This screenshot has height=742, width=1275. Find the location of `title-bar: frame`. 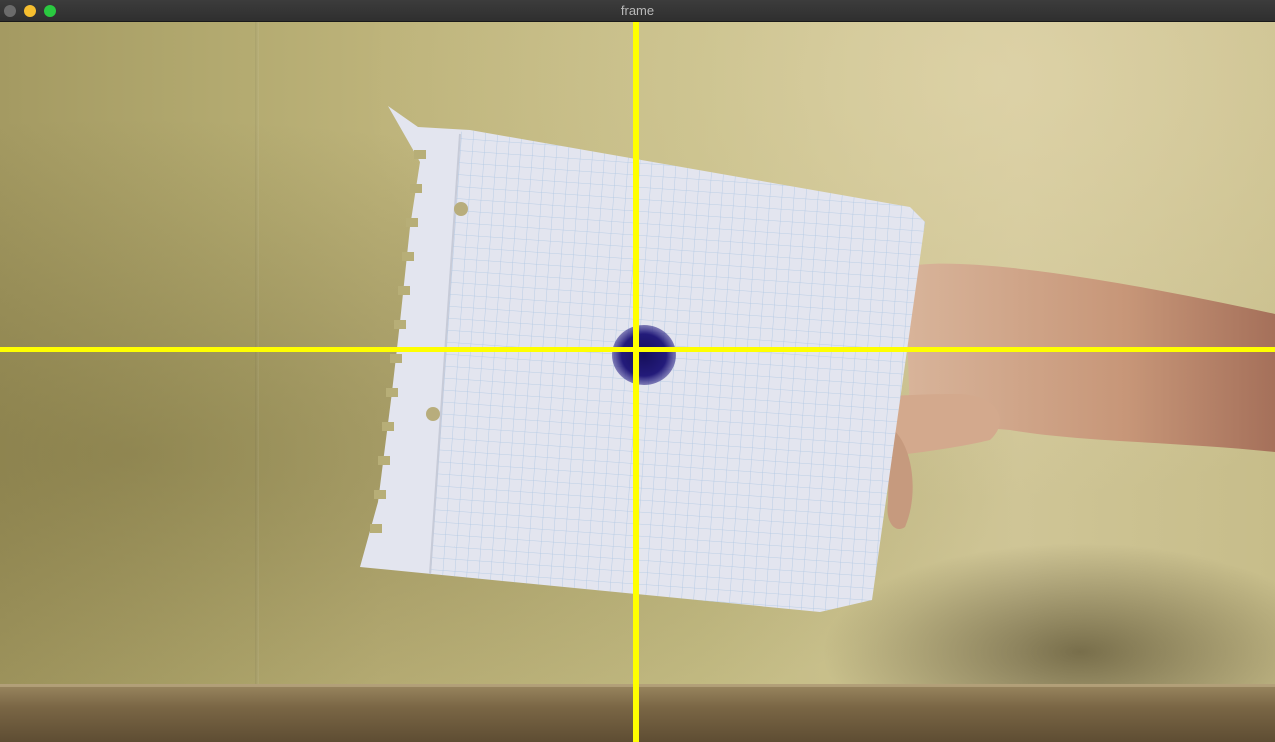

title-bar: frame is located at coordinates (637, 11).